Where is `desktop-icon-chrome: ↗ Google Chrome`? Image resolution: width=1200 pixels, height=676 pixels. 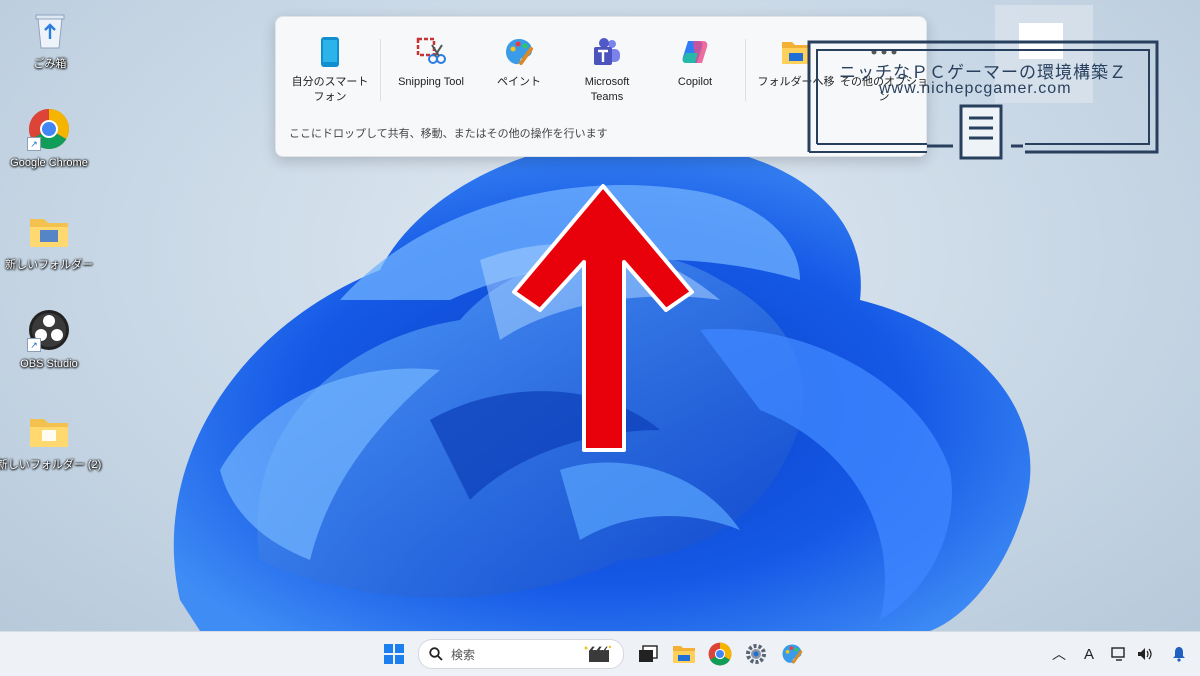
desktop-icon-chrome: ↗ Google Chrome is located at coordinates (49, 138).